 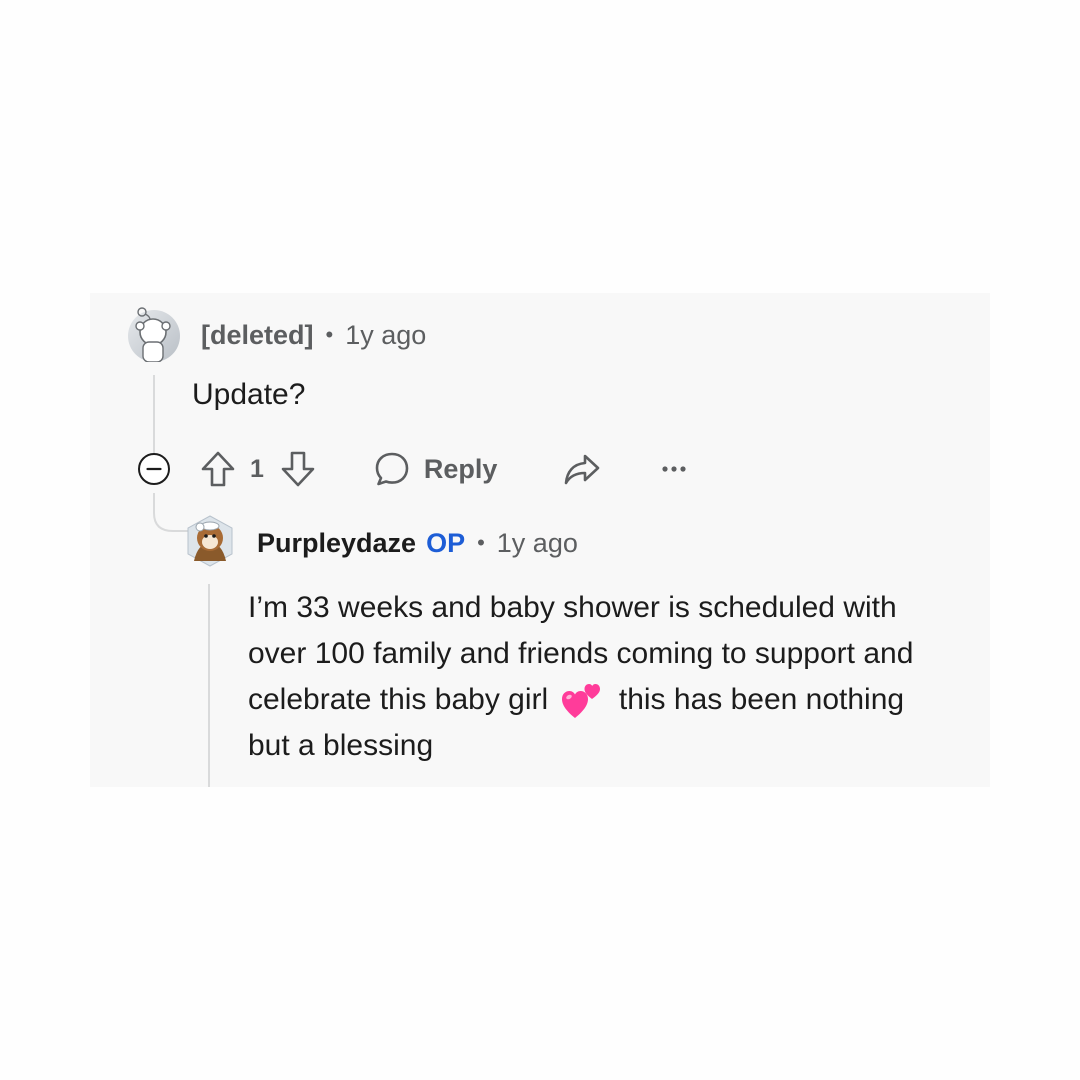 I want to click on comment-meta: [deleted] • 1y ago, so click(x=313, y=335).